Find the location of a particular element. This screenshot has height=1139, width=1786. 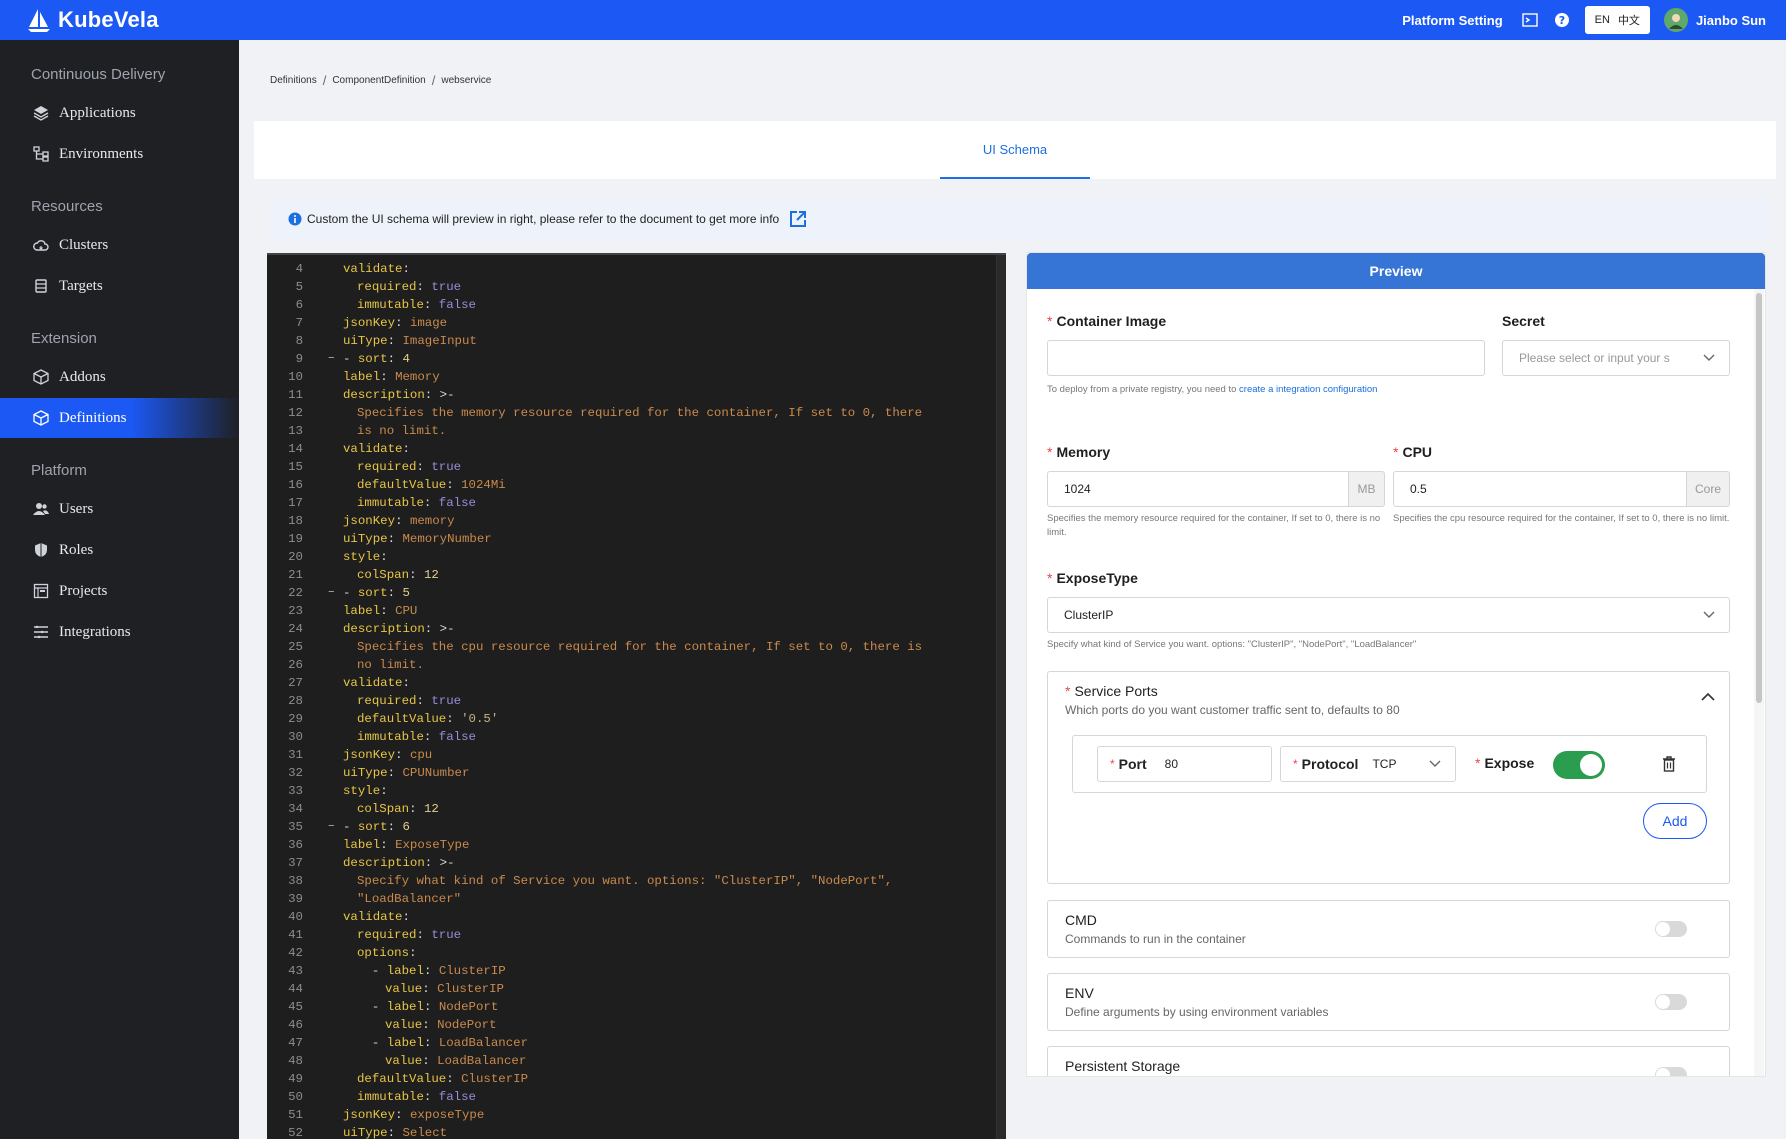

code-line: 37 description: >- is located at coordinates (632, 863).